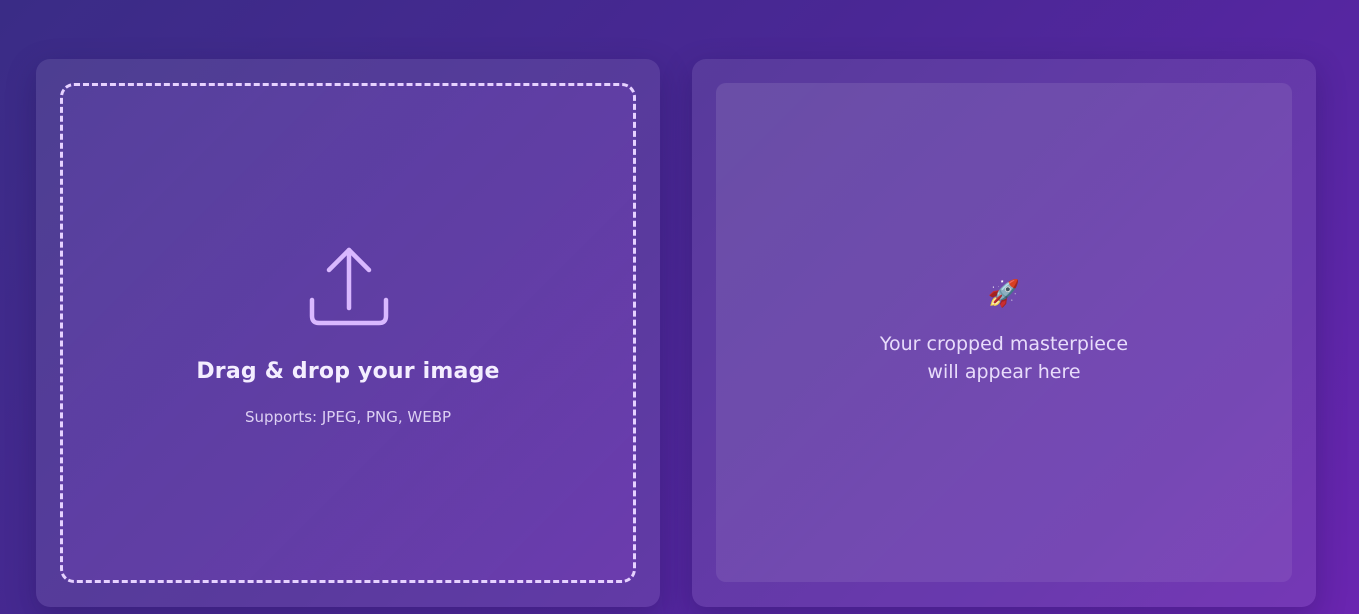 Image resolution: width=1359 pixels, height=614 pixels. Describe the element at coordinates (348, 371) in the screenshot. I see `dropzone-title: Drag & drop your image` at that location.